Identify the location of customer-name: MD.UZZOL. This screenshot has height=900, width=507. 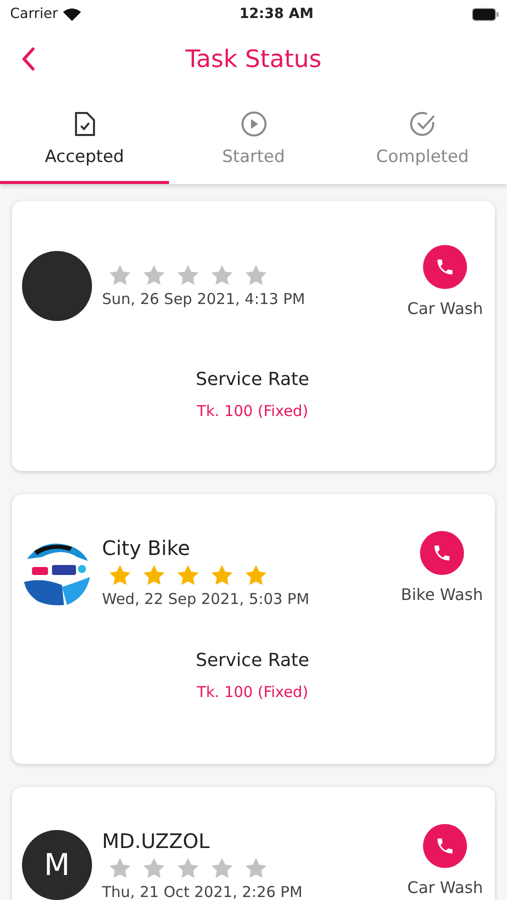
(156, 841).